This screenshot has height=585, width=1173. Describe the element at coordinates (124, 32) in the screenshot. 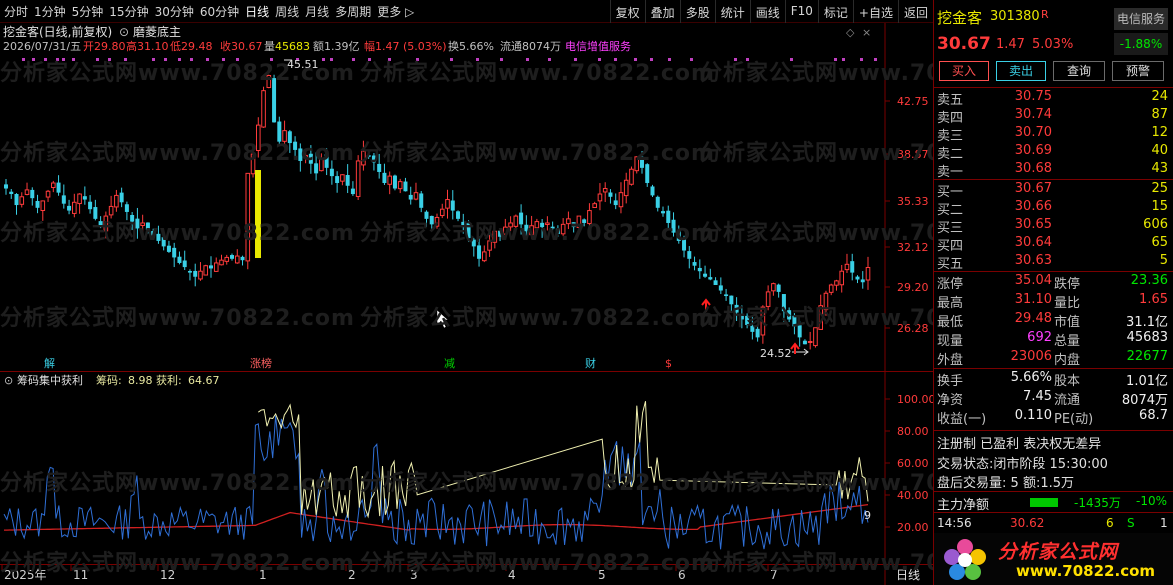

I see `indicator-toggle-icon: ⊙` at that location.